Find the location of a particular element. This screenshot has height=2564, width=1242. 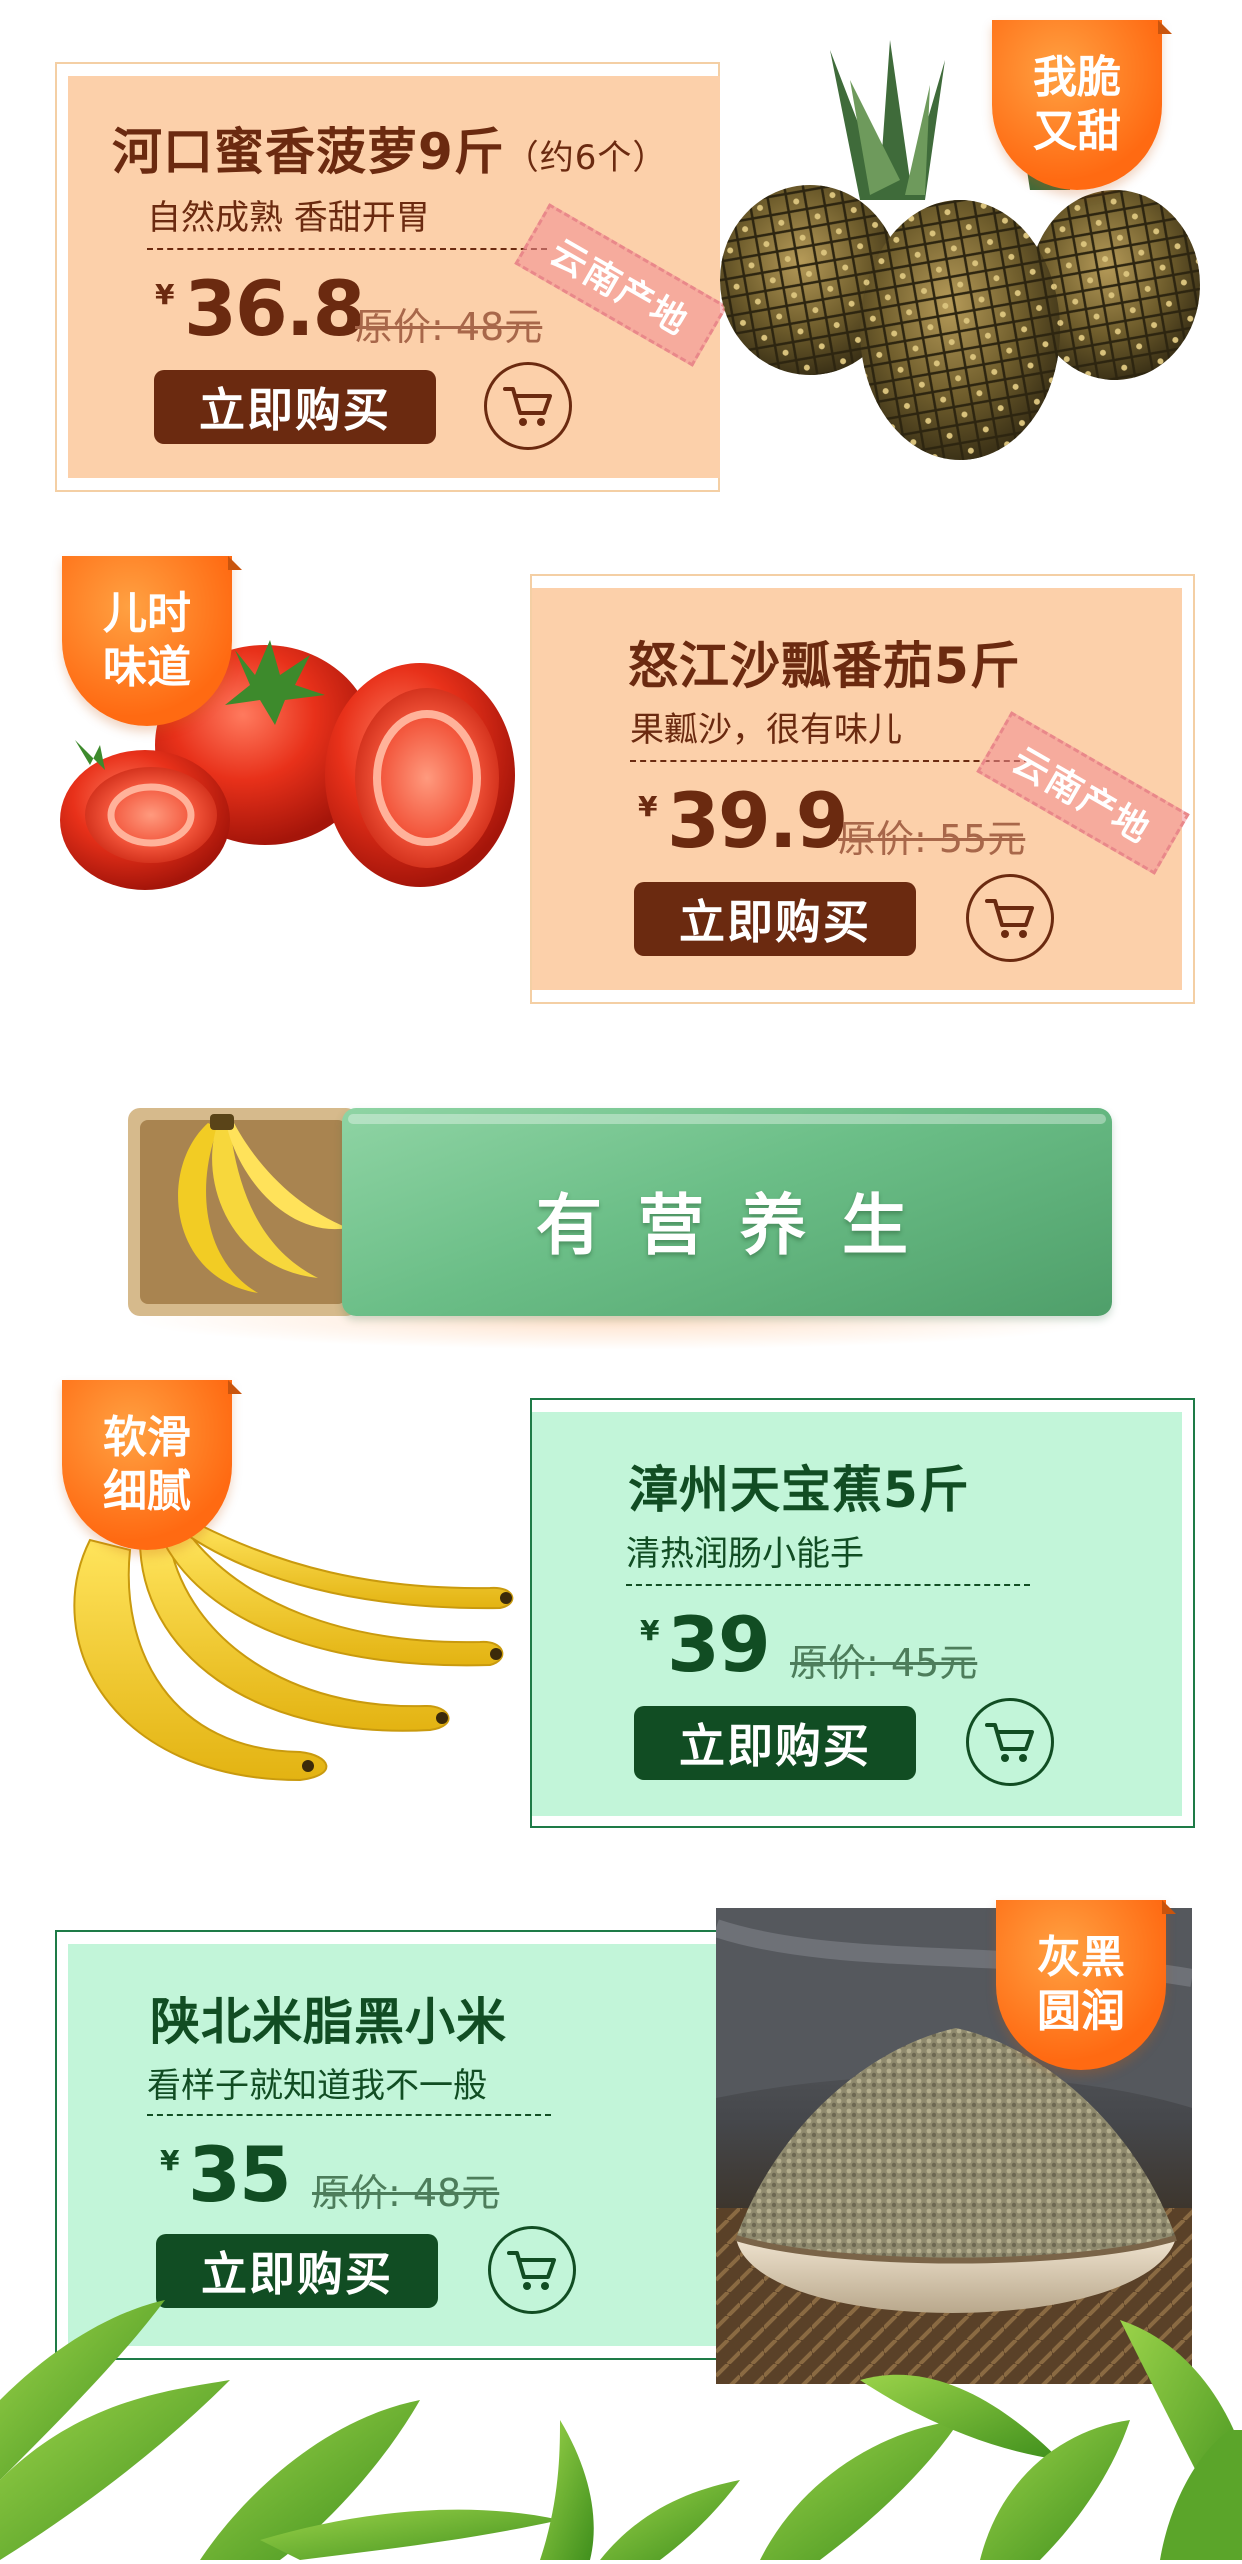

product-title: 漳州天宝蕉5斤 is located at coordinates (799, 1490).